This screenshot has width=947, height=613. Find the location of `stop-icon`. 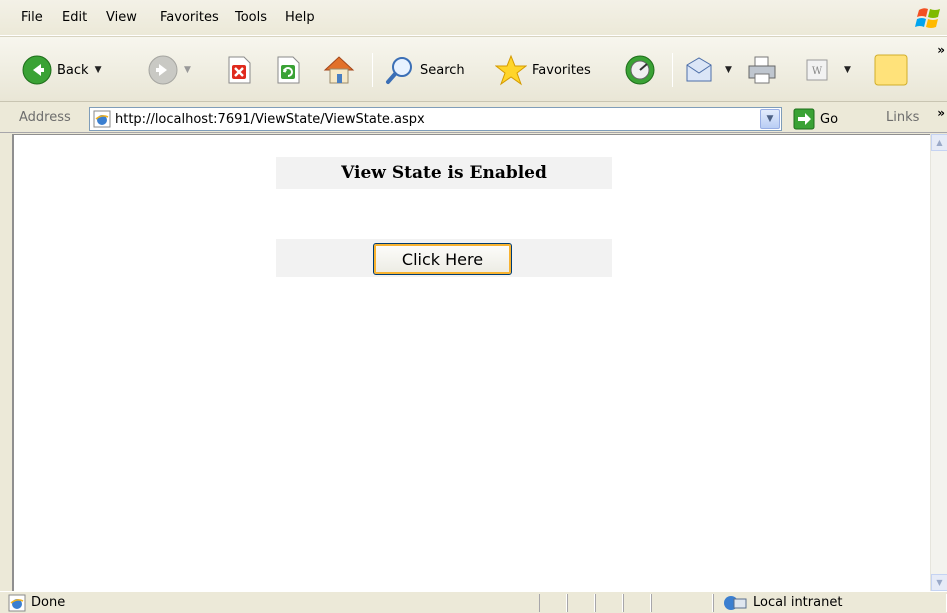

stop-icon is located at coordinates (239, 70).